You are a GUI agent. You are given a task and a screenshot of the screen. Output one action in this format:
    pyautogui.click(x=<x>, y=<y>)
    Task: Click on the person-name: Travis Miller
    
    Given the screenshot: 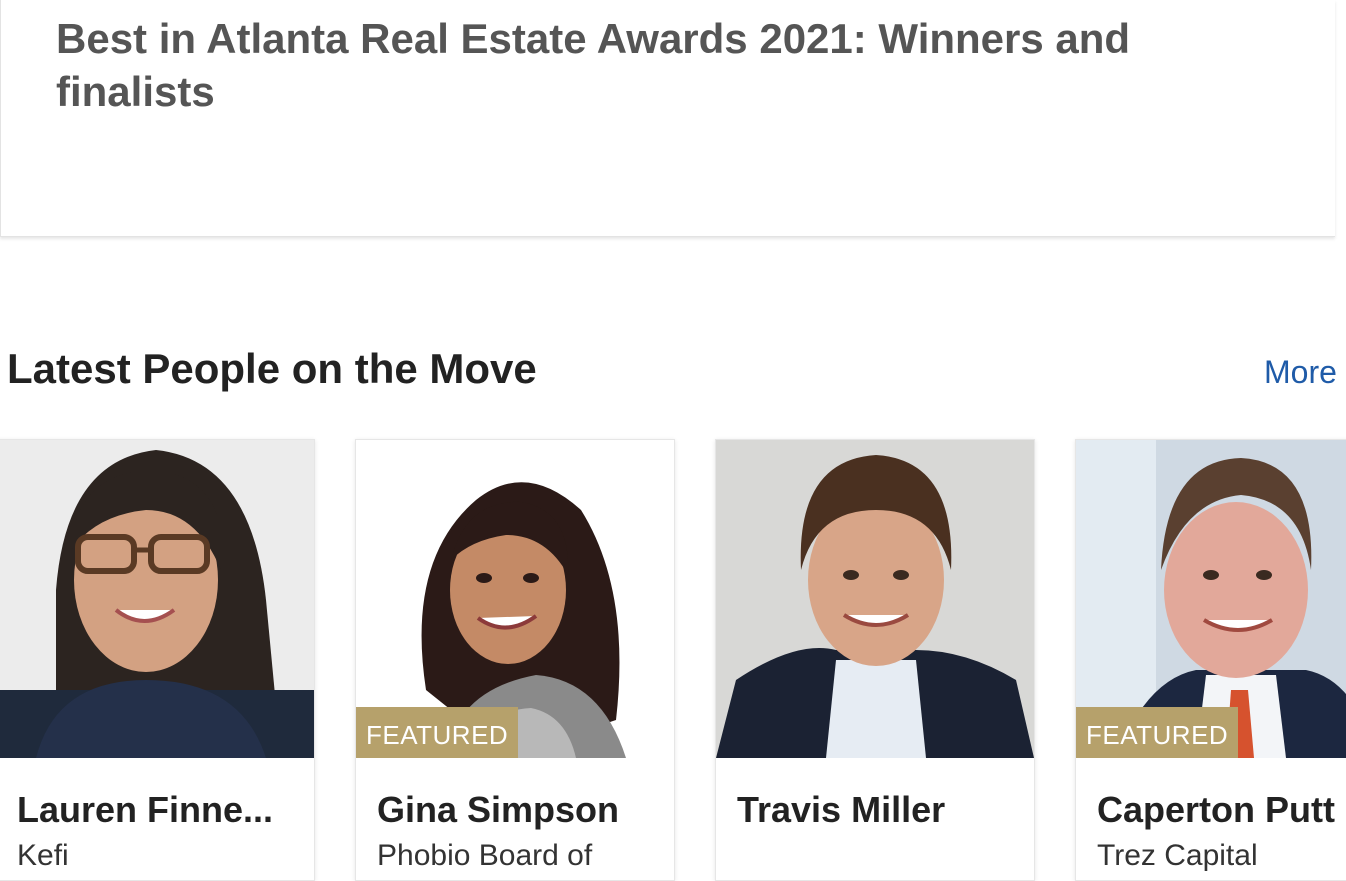 What is the action you would take?
    pyautogui.click(x=841, y=810)
    